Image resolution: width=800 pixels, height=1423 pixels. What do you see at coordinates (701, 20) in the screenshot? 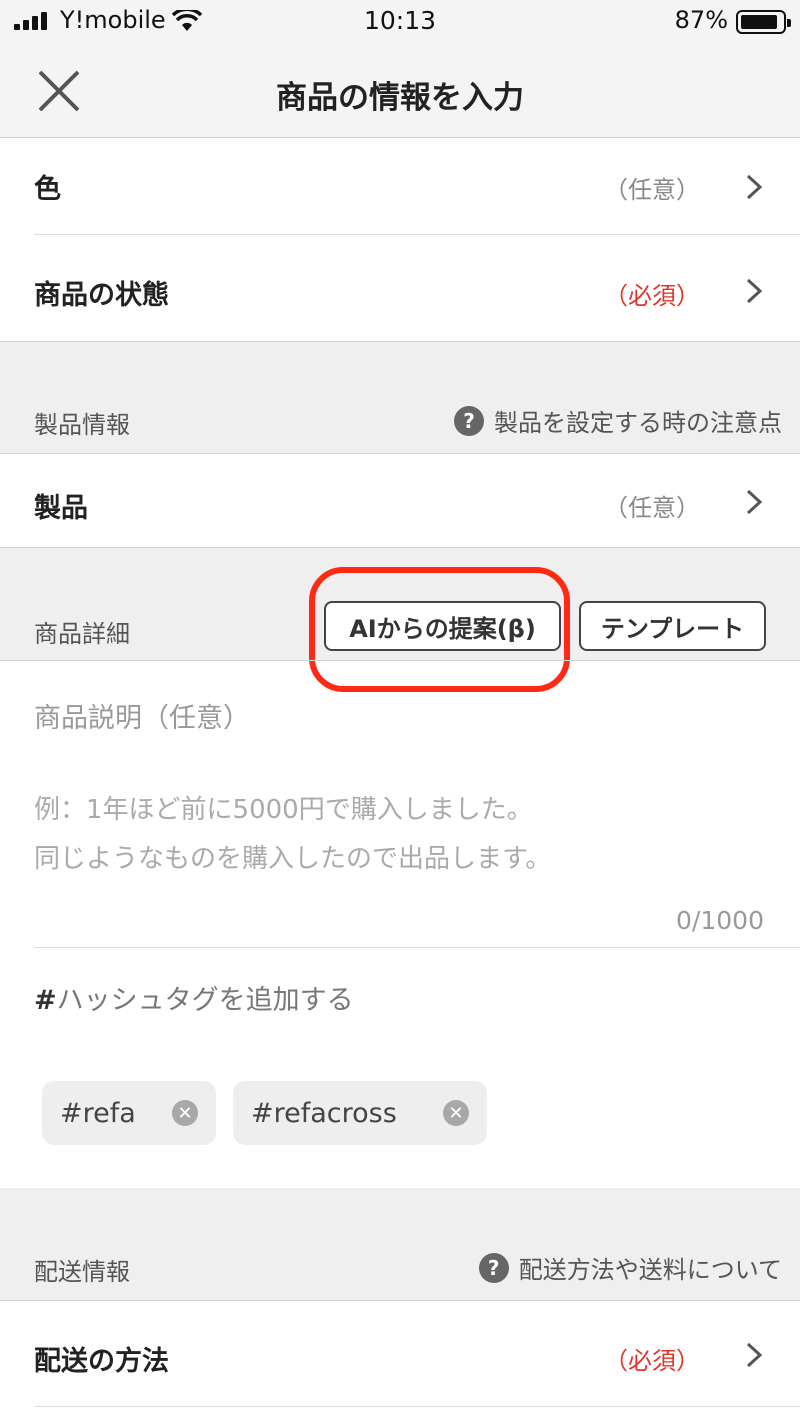
I see `battery-percent: 87%` at bounding box center [701, 20].